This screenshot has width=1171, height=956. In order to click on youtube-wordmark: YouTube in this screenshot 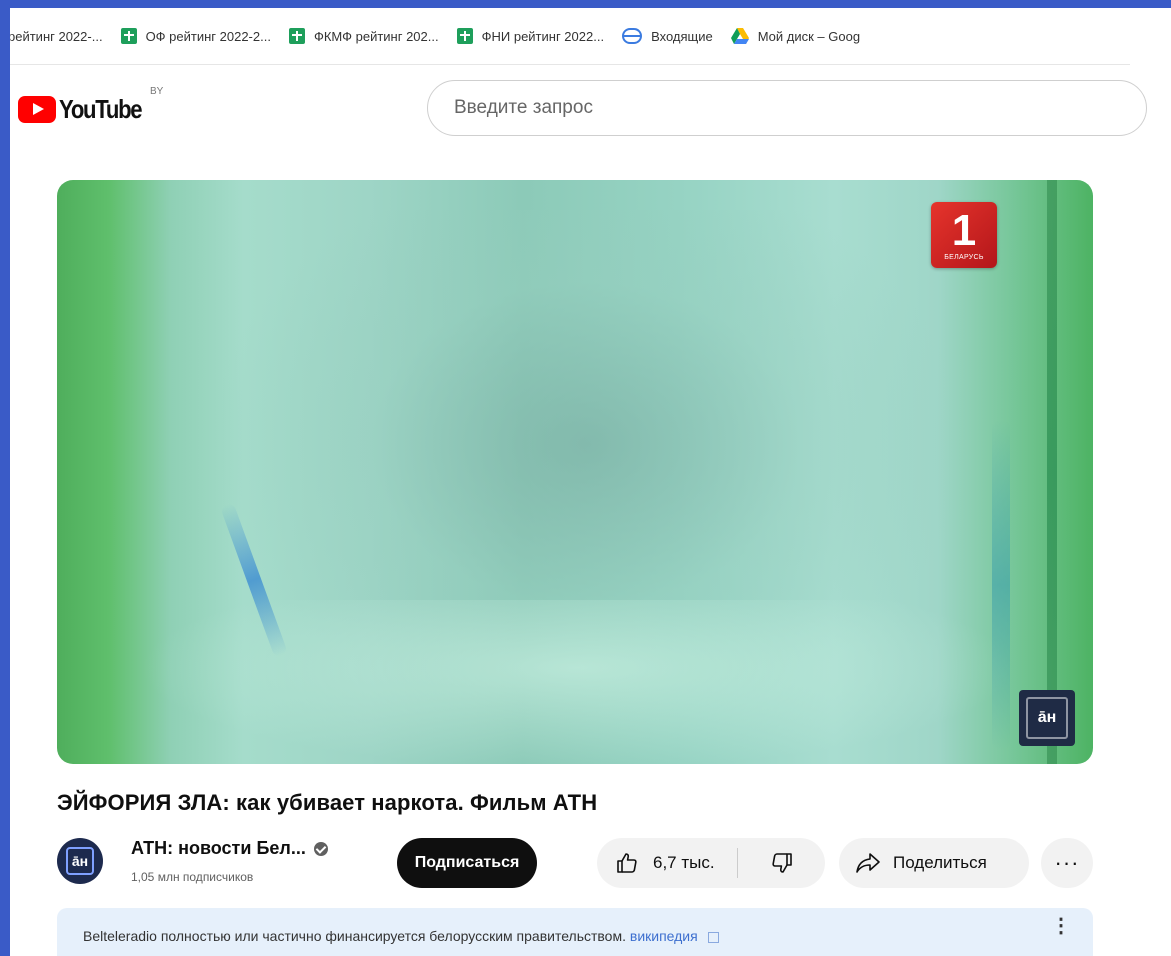, I will do `click(101, 109)`.